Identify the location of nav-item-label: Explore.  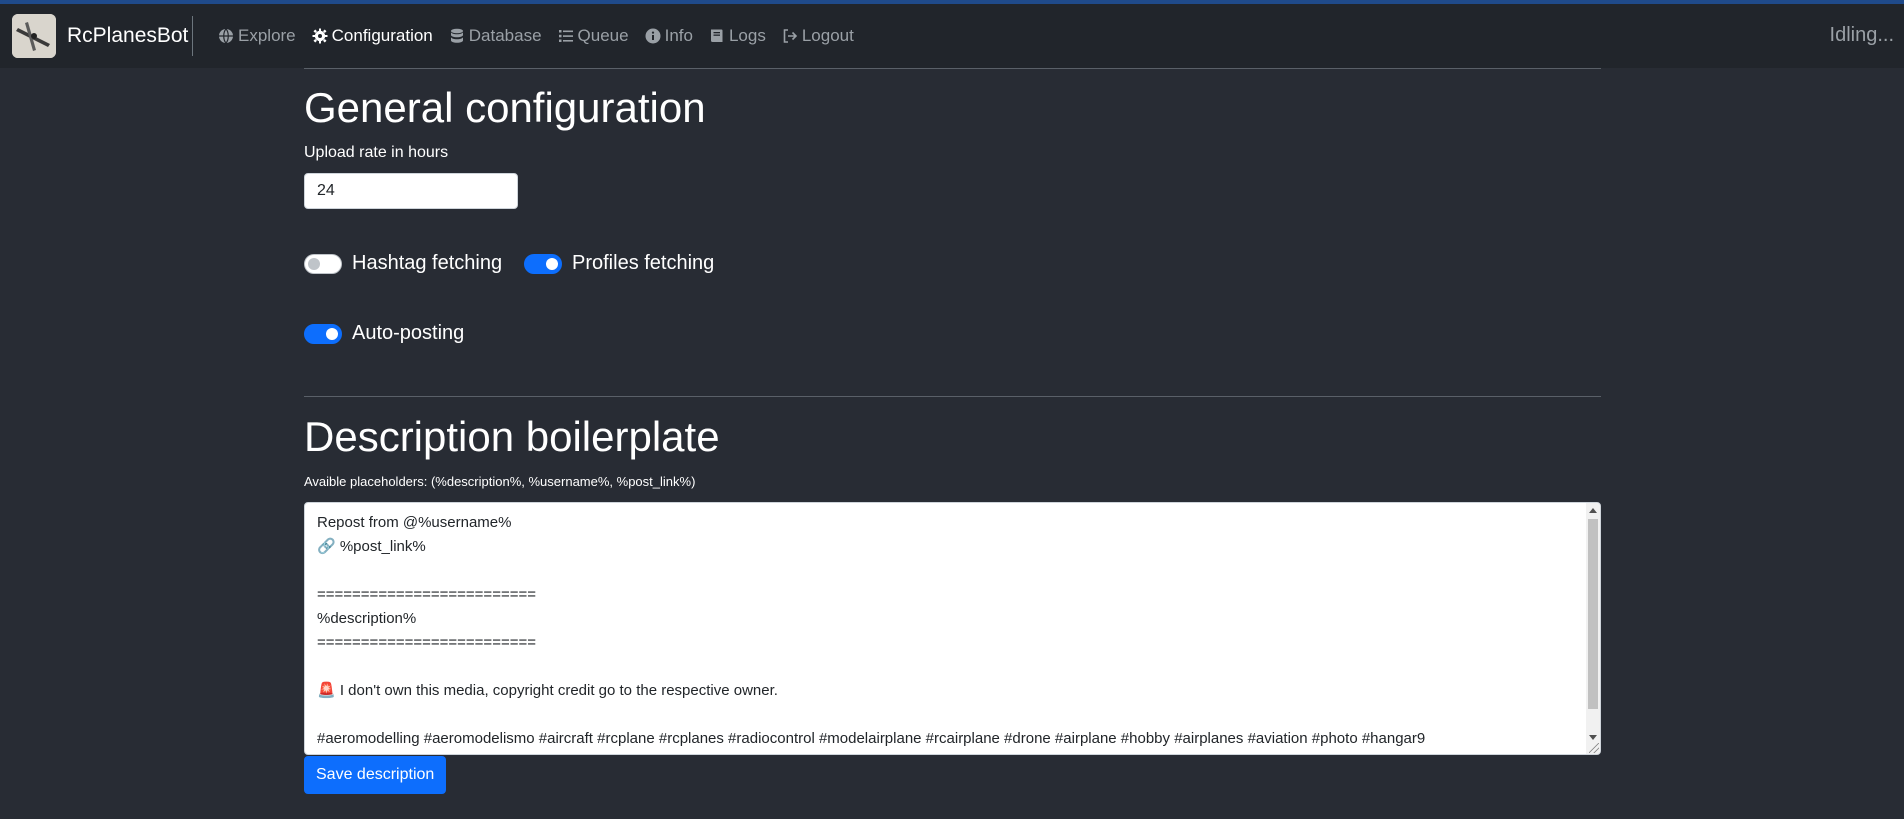
(267, 35).